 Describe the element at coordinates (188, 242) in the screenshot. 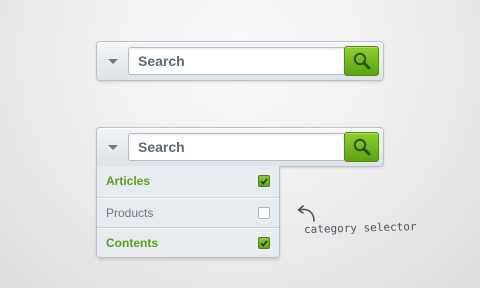

I see `category-option-contents: Contents` at that location.